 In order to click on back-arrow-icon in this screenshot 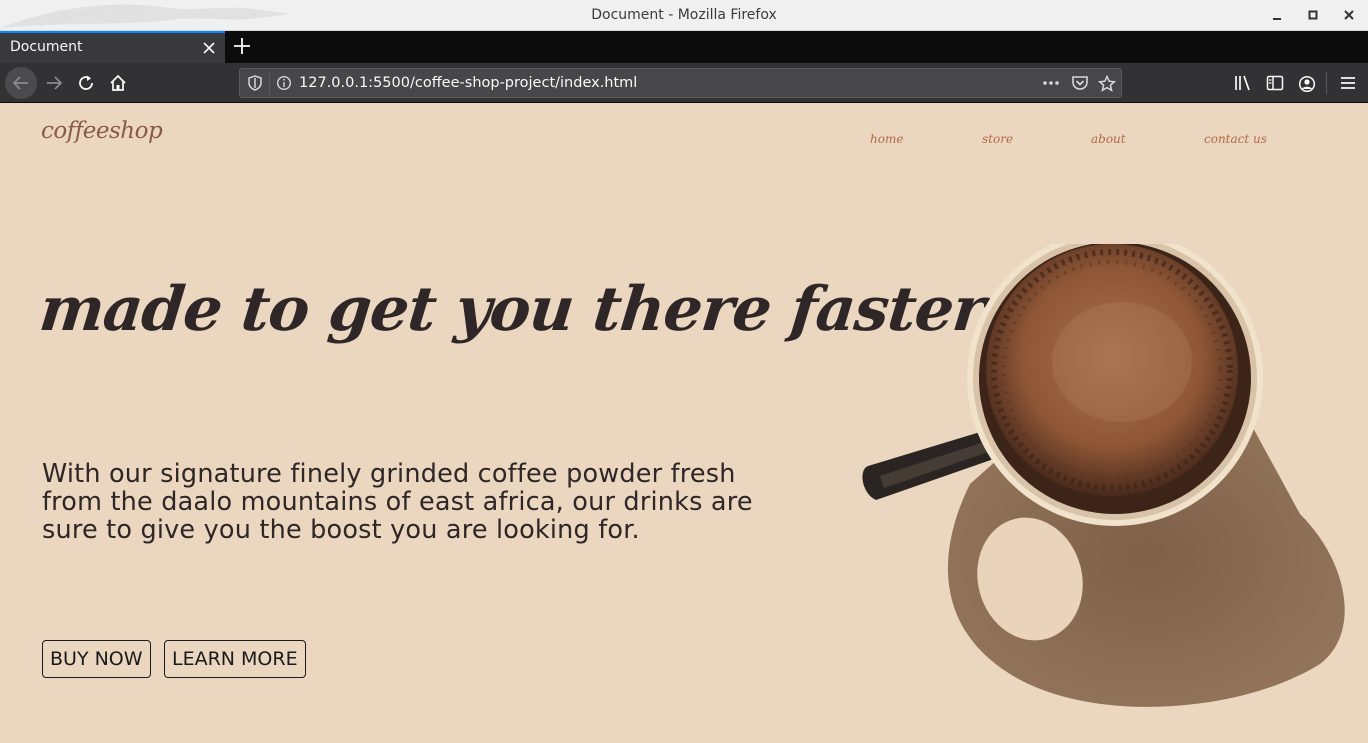, I will do `click(20, 83)`.